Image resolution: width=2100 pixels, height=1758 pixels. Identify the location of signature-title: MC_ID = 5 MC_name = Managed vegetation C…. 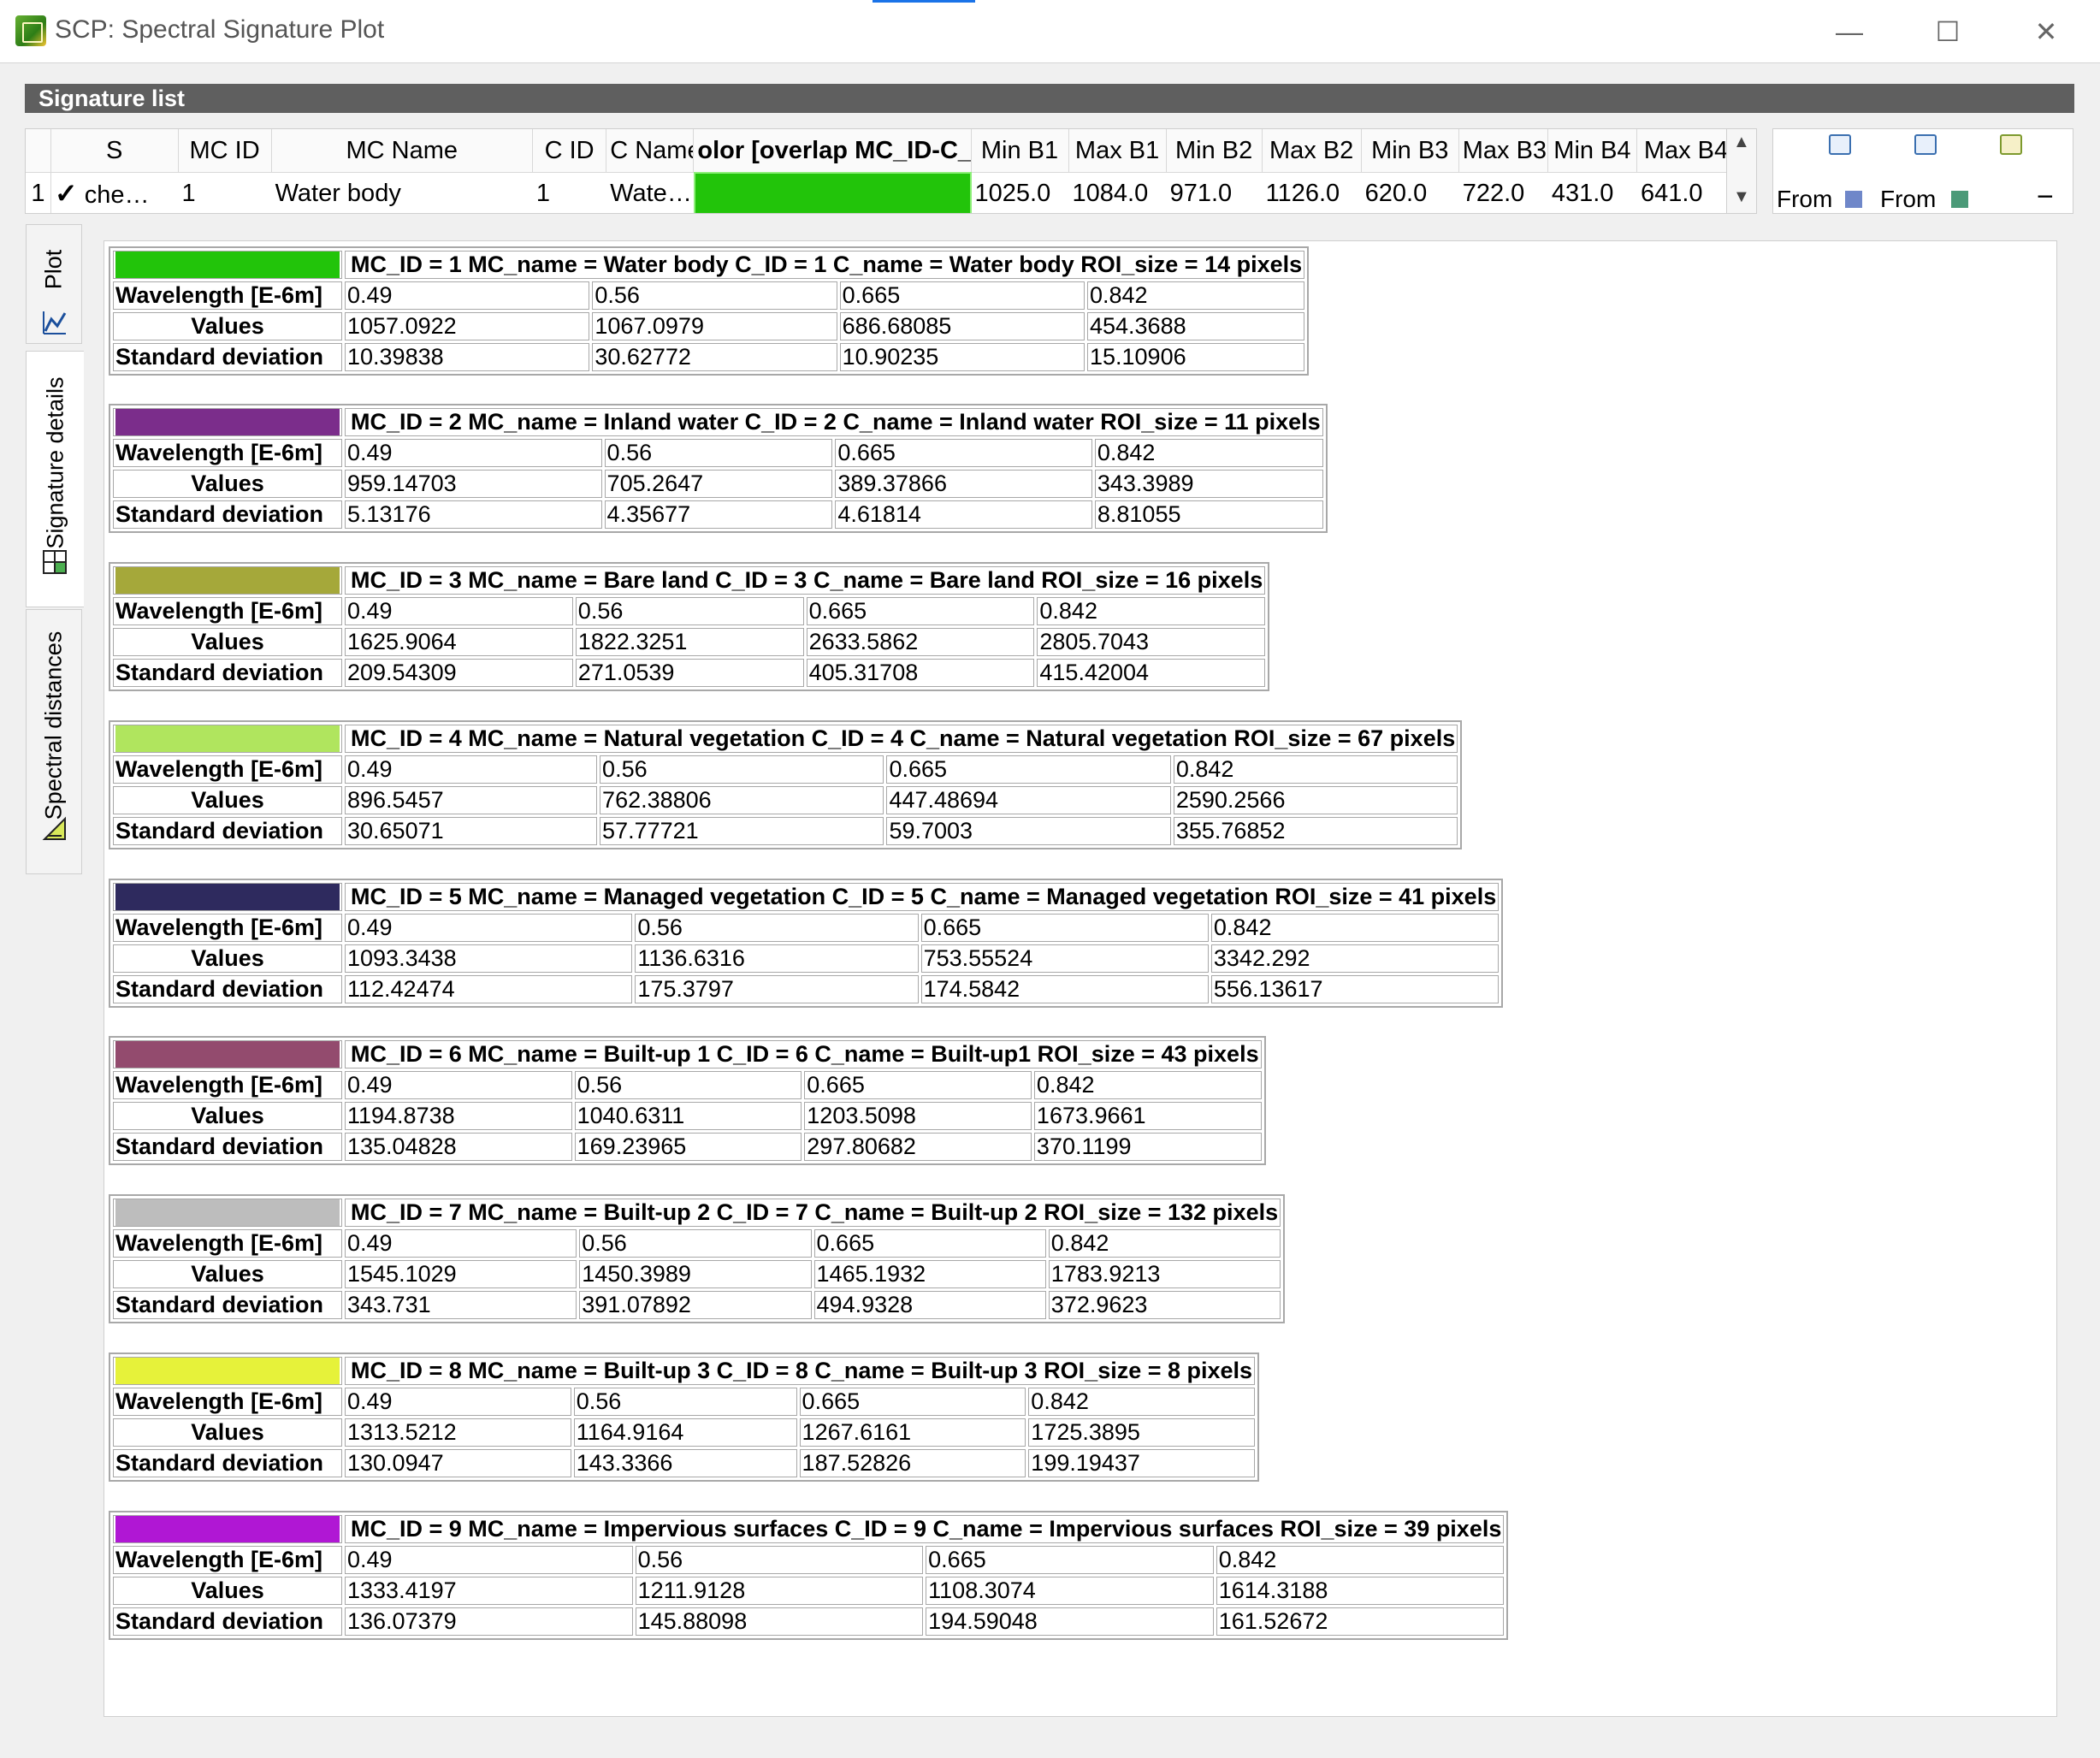
(923, 897).